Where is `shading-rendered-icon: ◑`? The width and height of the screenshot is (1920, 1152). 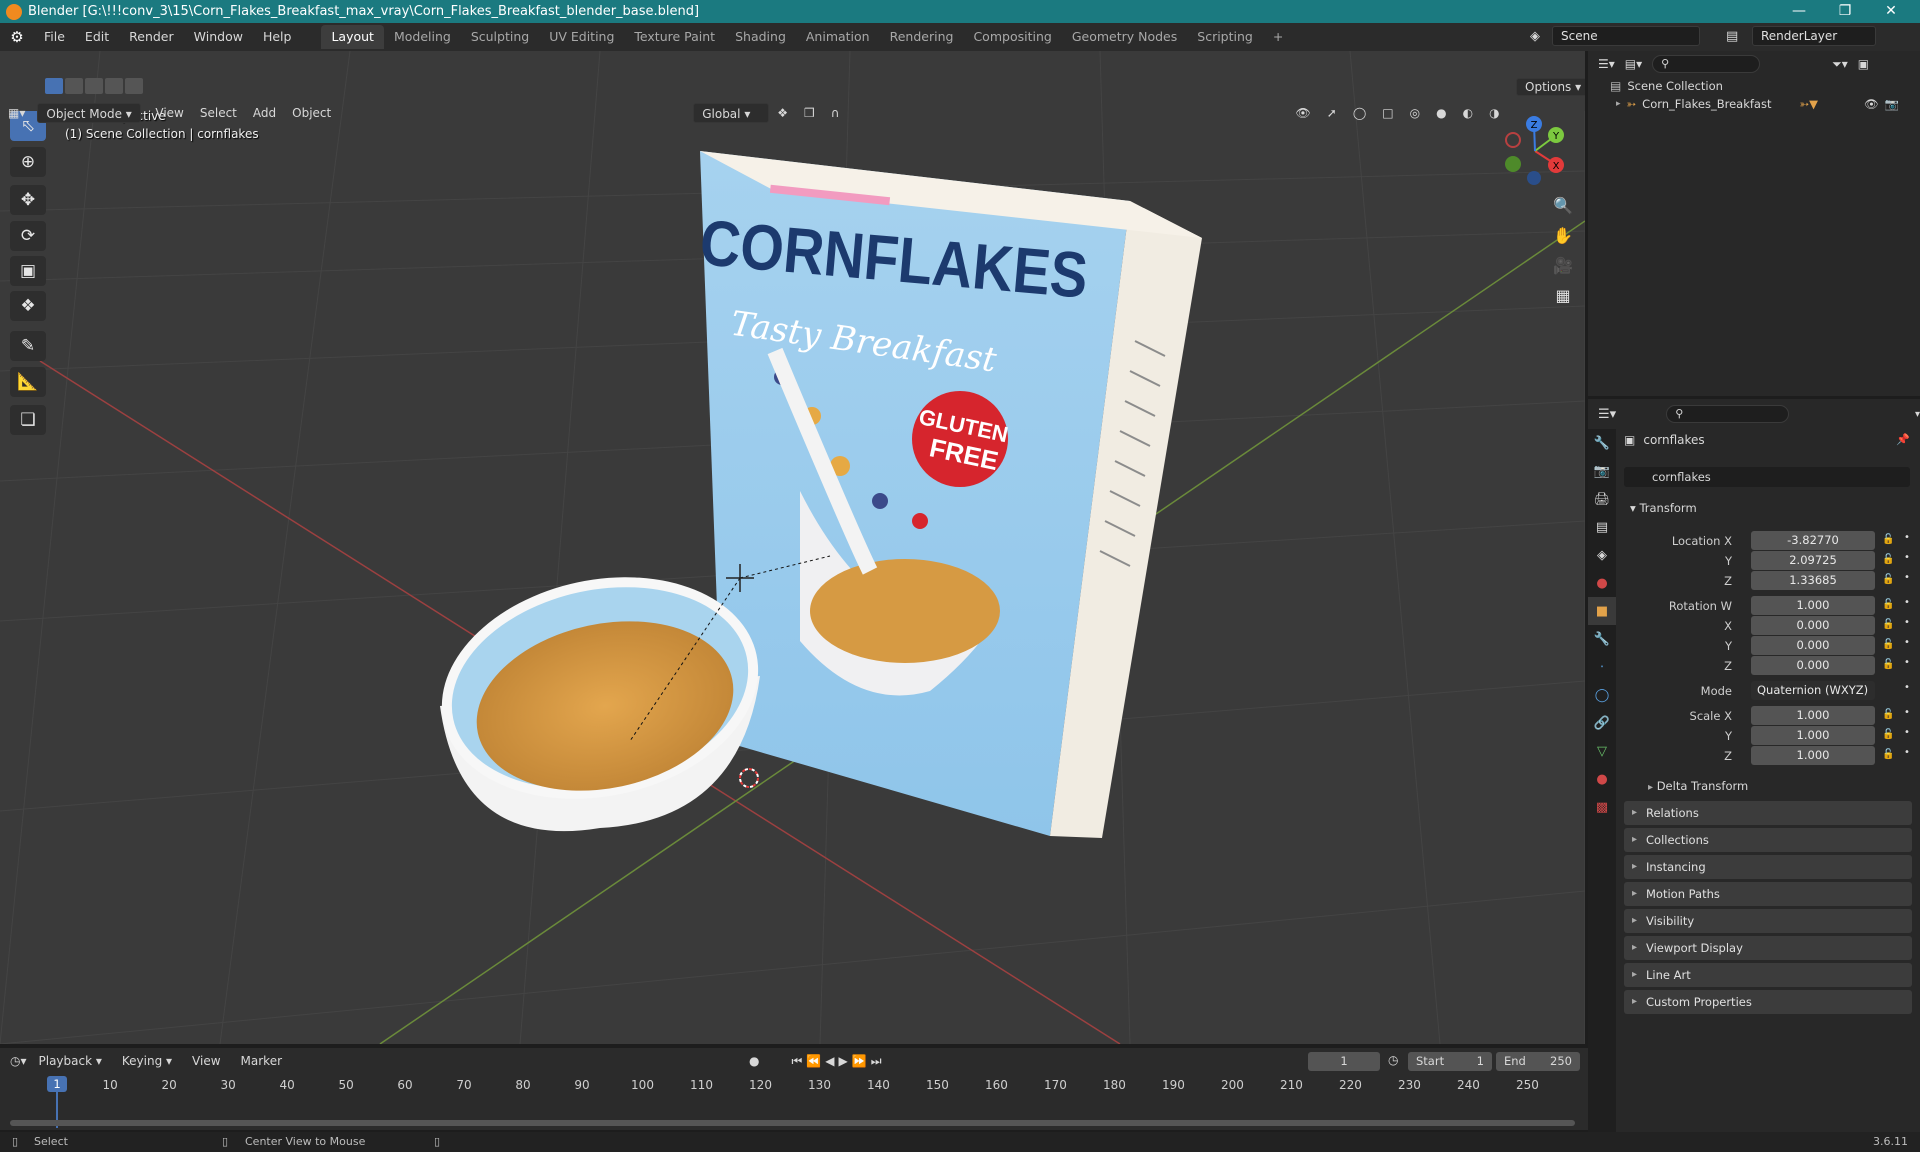 shading-rendered-icon: ◑ is located at coordinates (1494, 113).